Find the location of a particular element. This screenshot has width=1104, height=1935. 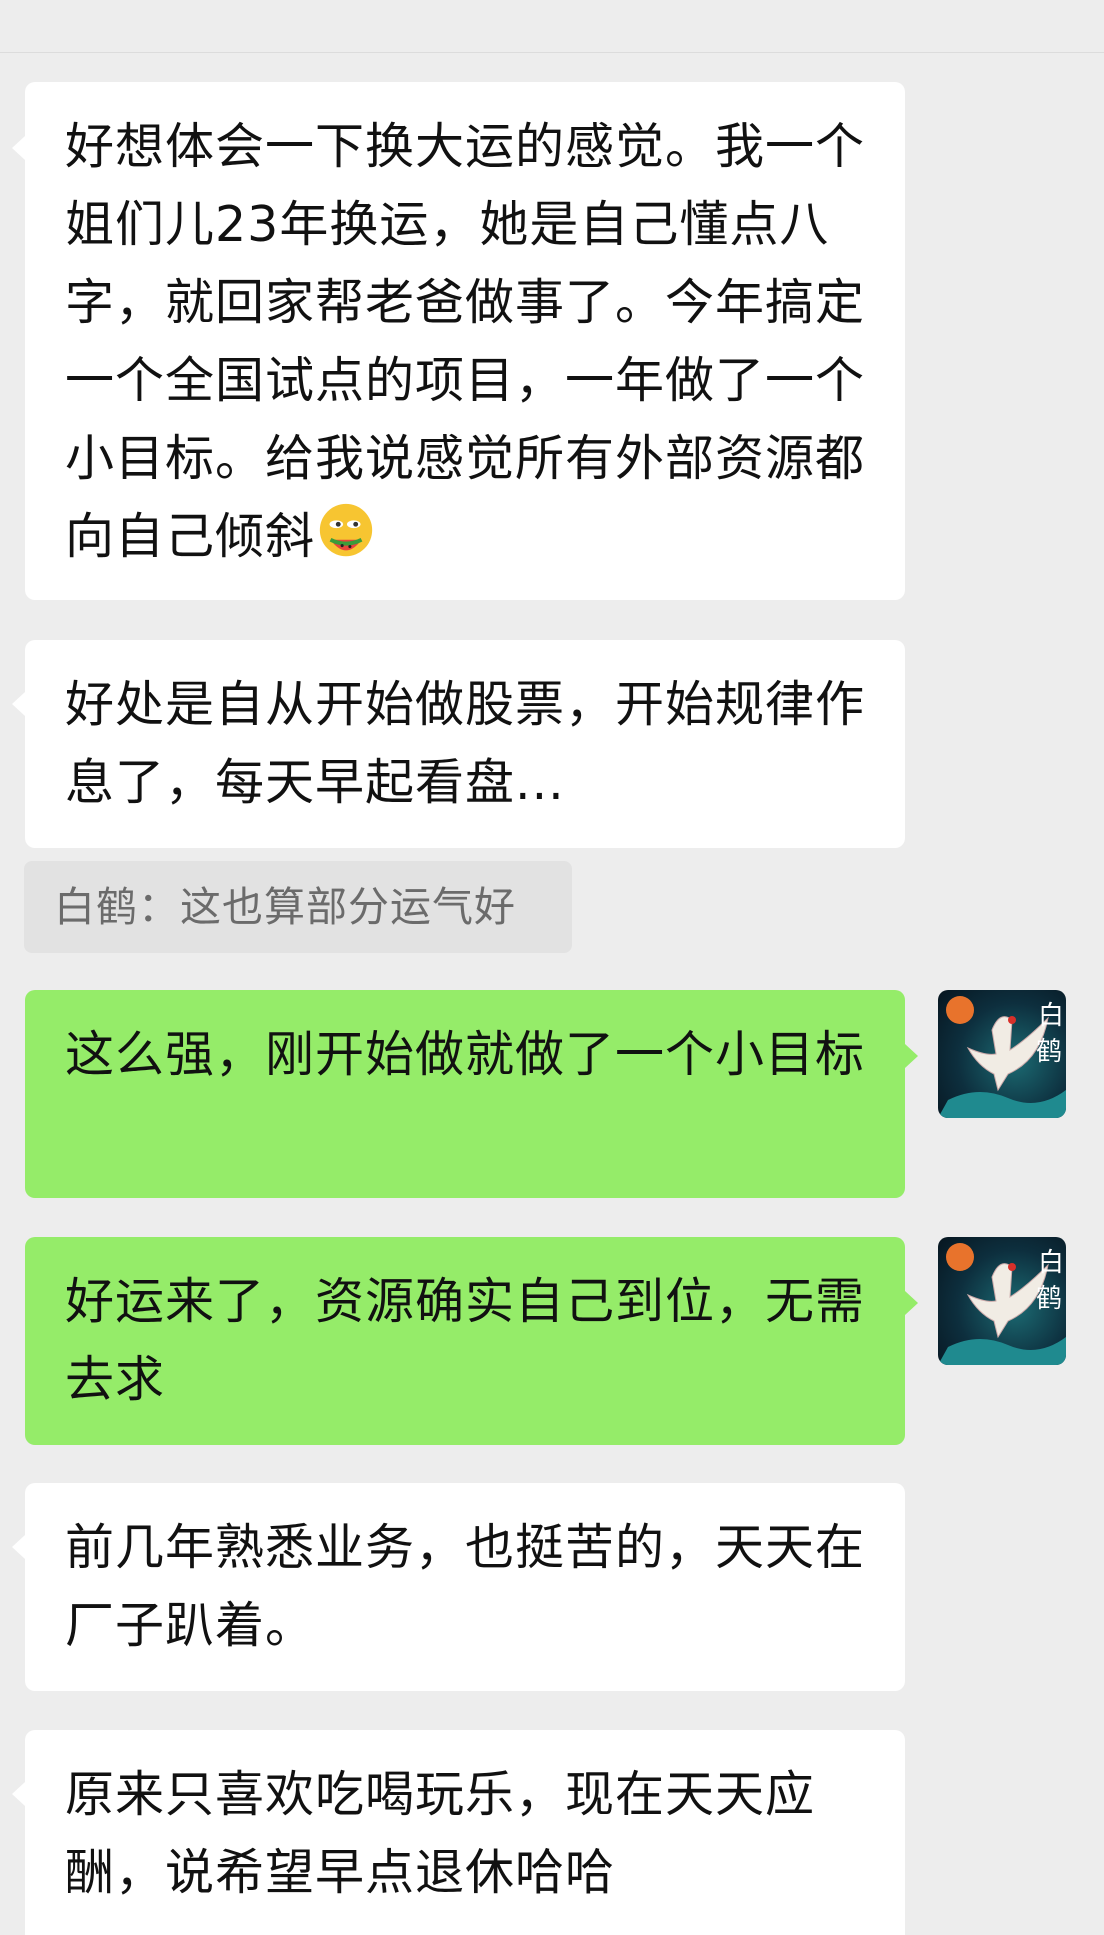

message-bubble-outgoing: 这么强，刚开始做就做了一个小目标 is located at coordinates (465, 1094).